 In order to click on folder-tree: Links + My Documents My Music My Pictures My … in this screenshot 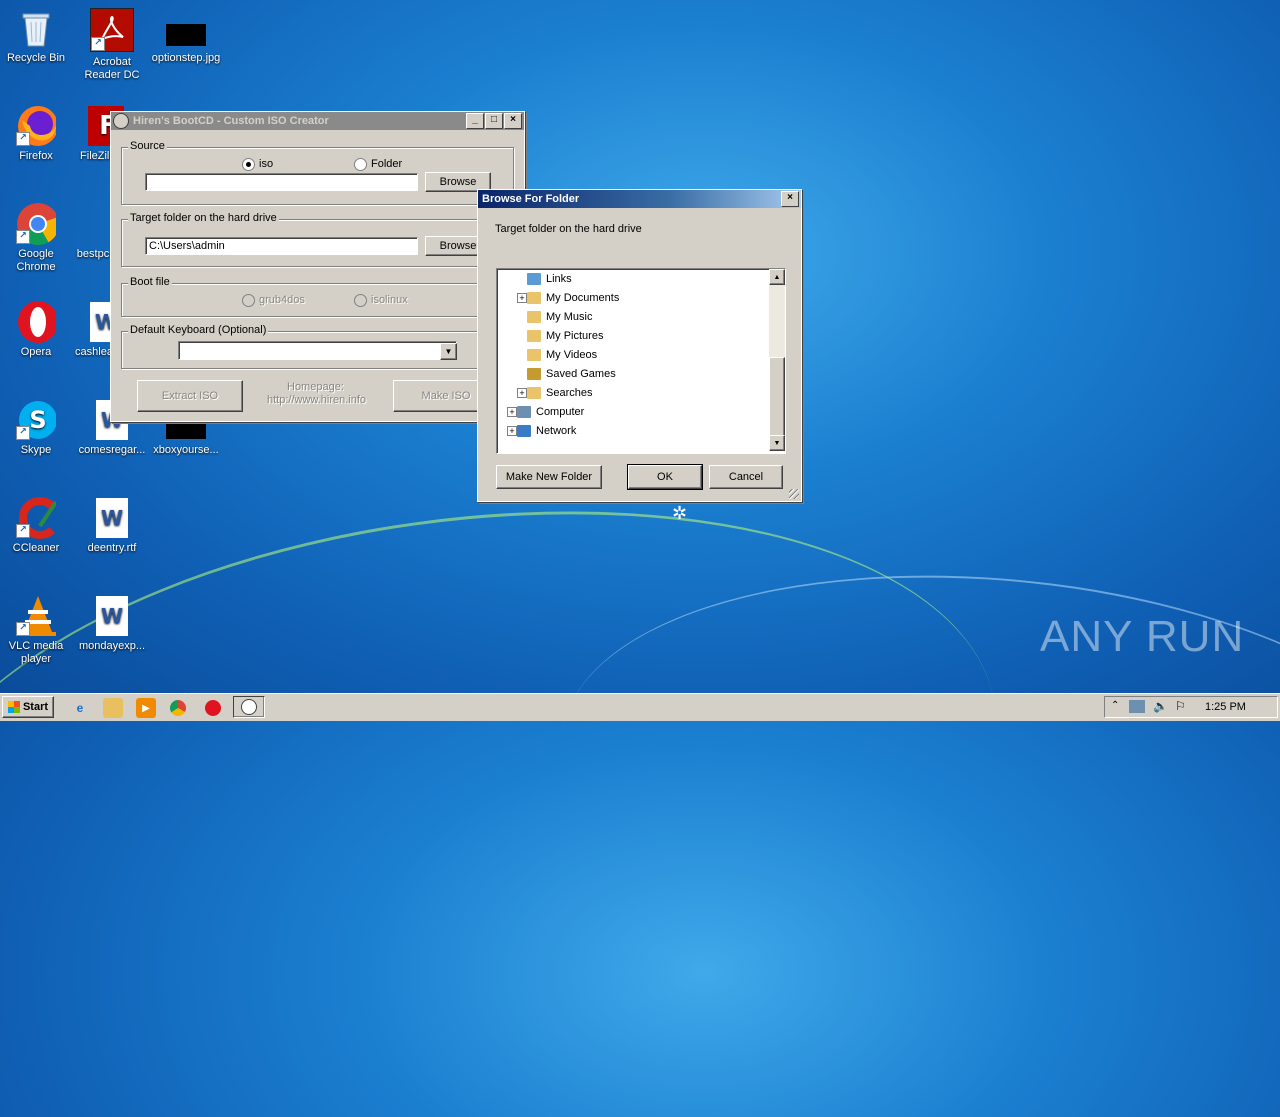, I will do `click(641, 361)`.